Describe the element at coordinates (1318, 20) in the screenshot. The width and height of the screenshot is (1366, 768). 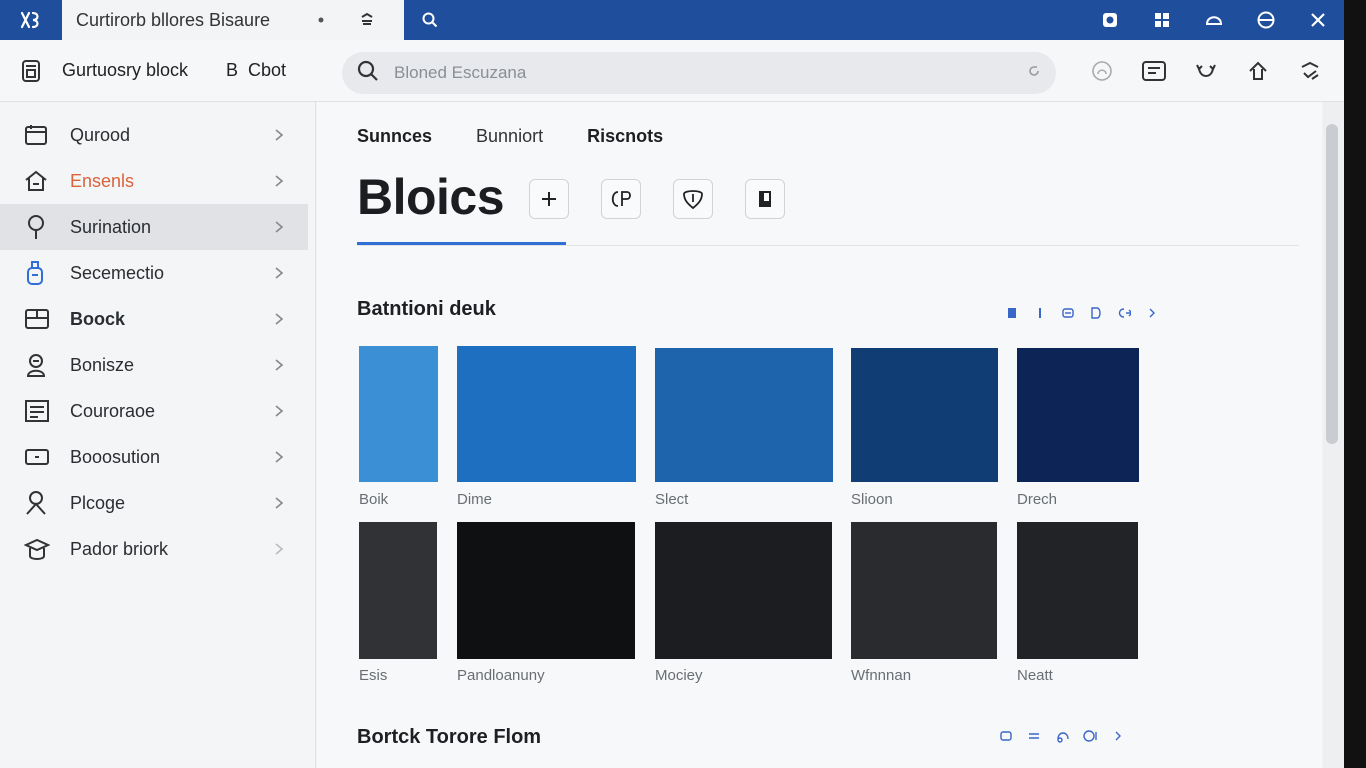
I see `close-icon` at that location.